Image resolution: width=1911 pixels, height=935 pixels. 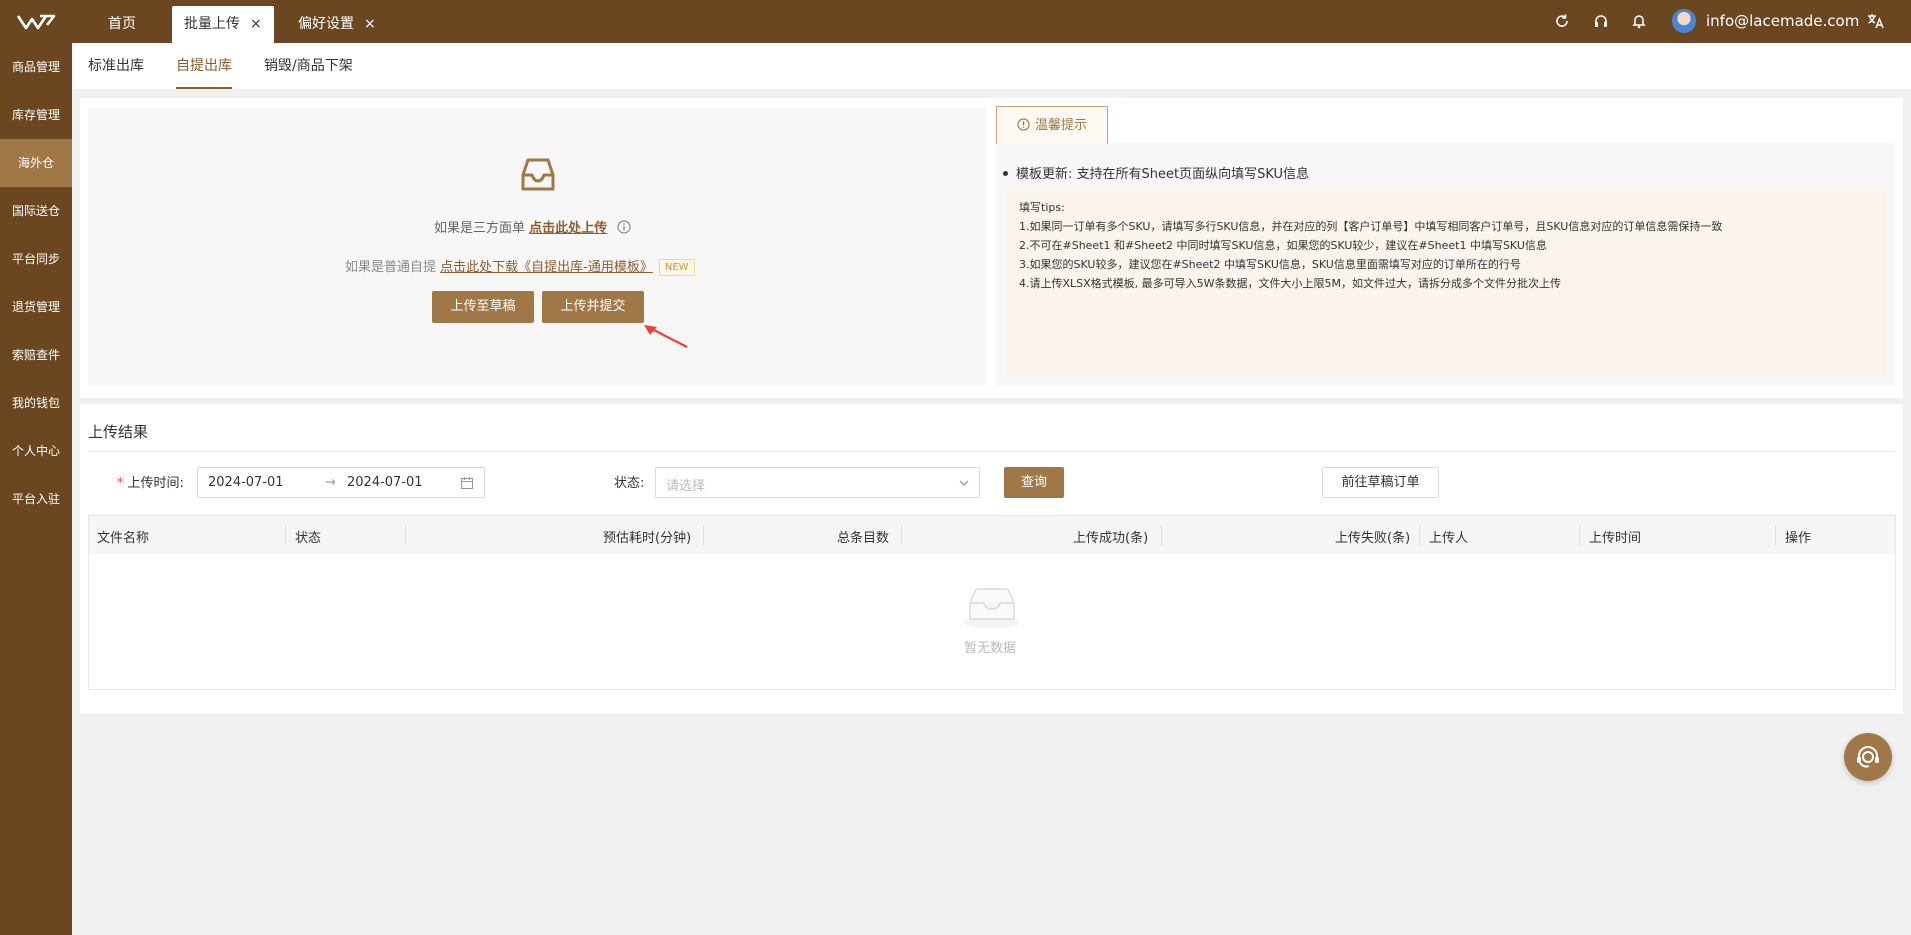 What do you see at coordinates (1111, 538) in the screenshot?
I see `col-upload-success: 上传成功(条)` at bounding box center [1111, 538].